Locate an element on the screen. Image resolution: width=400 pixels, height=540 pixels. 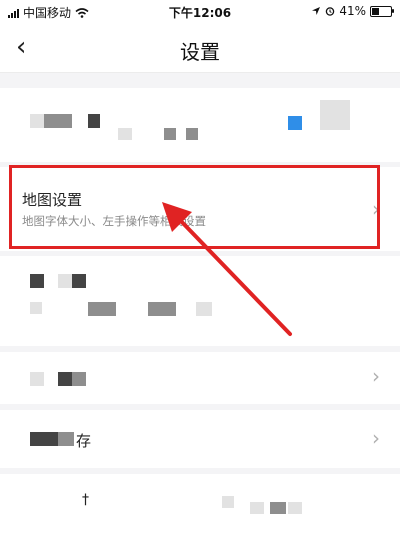
storage-label: 存 is located at coordinates (84, 441).